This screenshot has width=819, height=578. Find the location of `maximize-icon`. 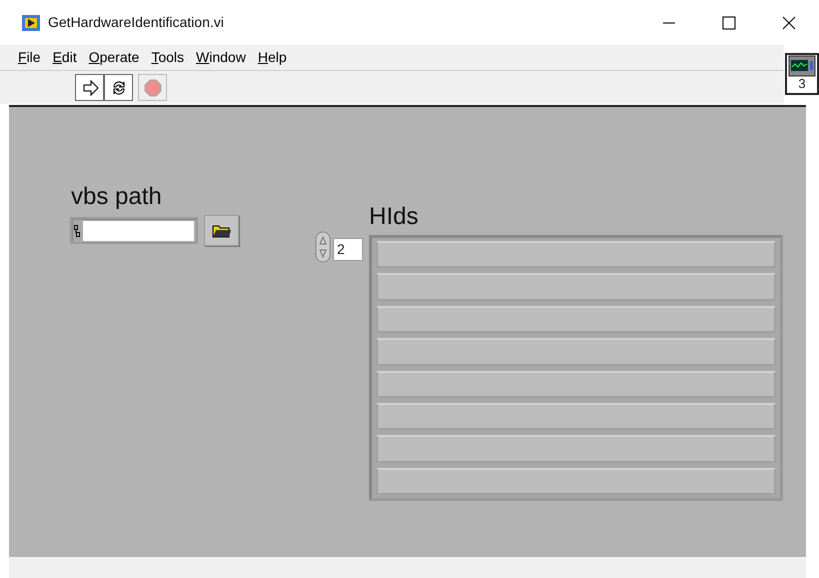

maximize-icon is located at coordinates (729, 23).